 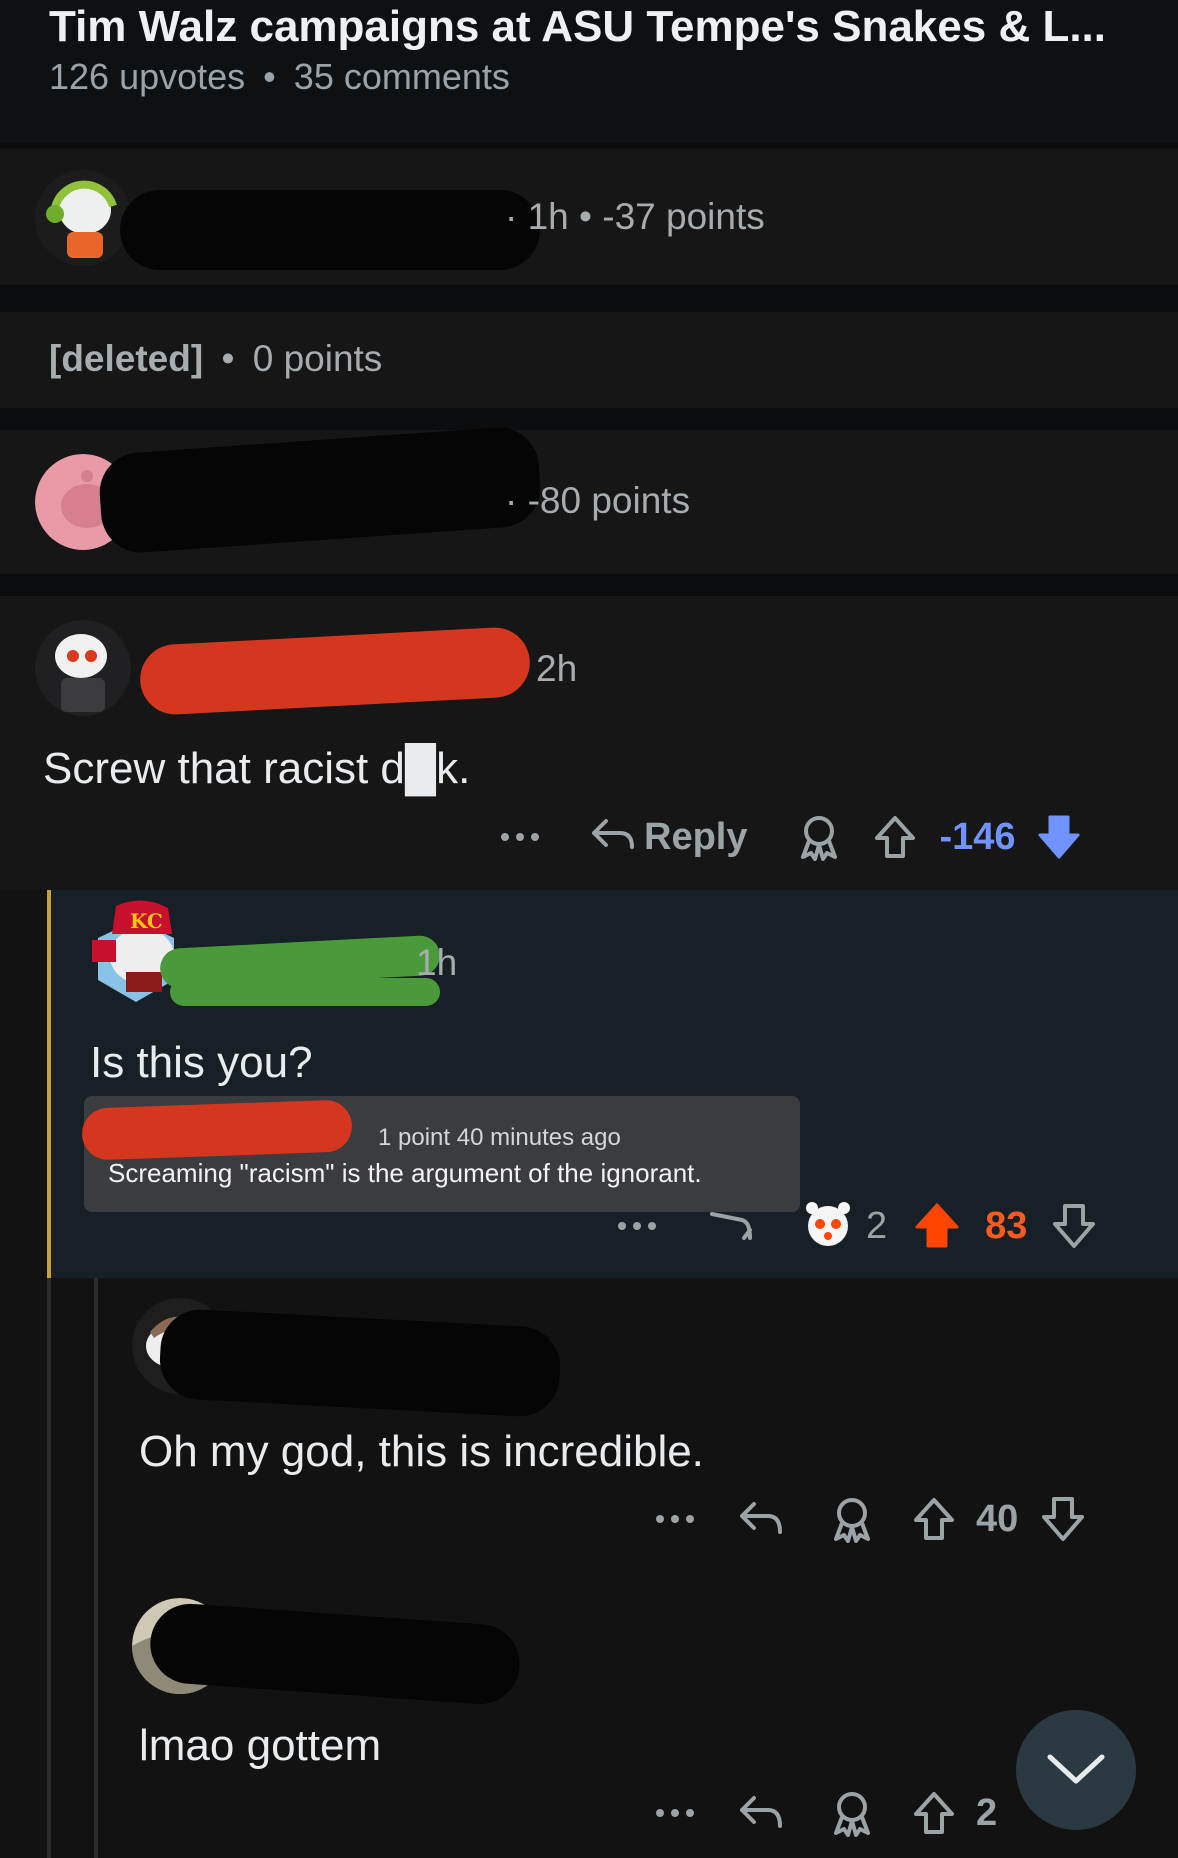 I want to click on points: 0 points, so click(x=317, y=358).